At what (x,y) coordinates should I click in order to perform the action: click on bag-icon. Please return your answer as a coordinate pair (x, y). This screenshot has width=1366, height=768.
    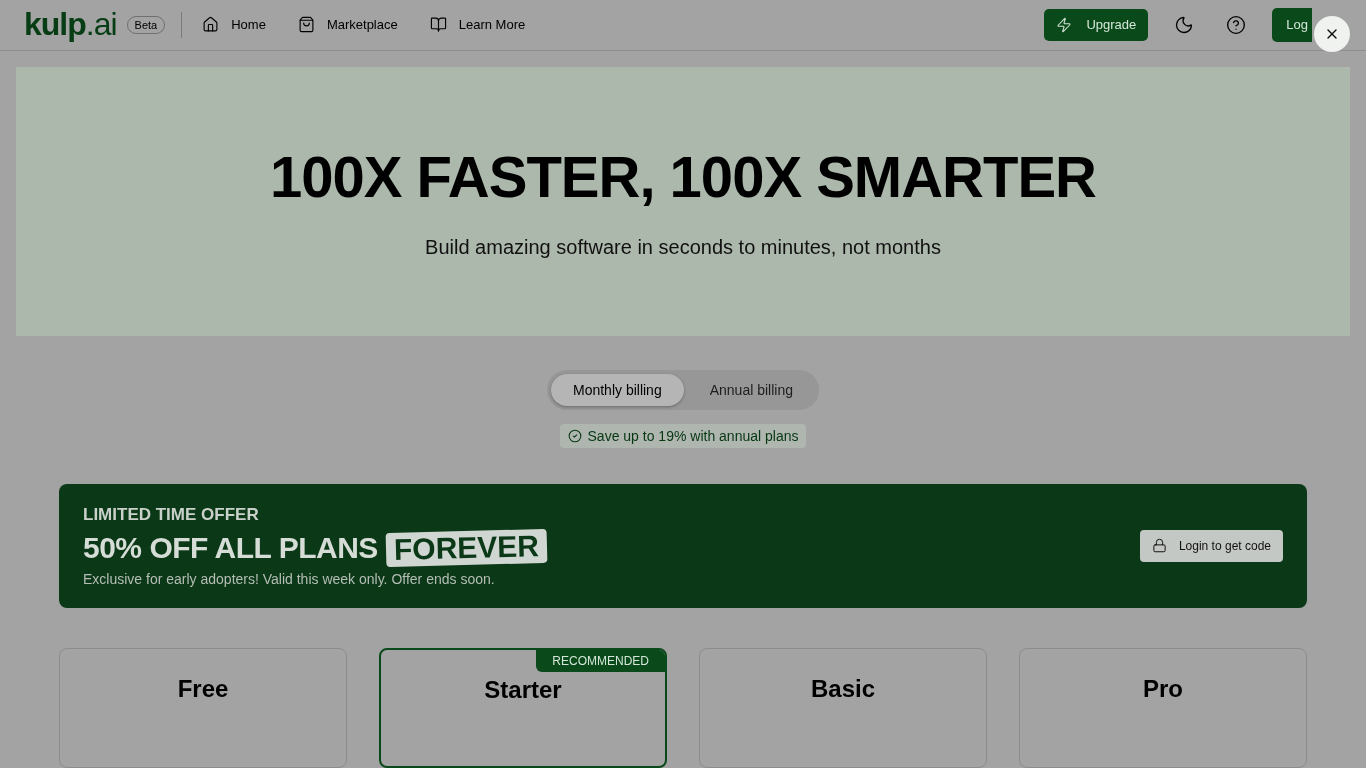
    Looking at the image, I should click on (306, 25).